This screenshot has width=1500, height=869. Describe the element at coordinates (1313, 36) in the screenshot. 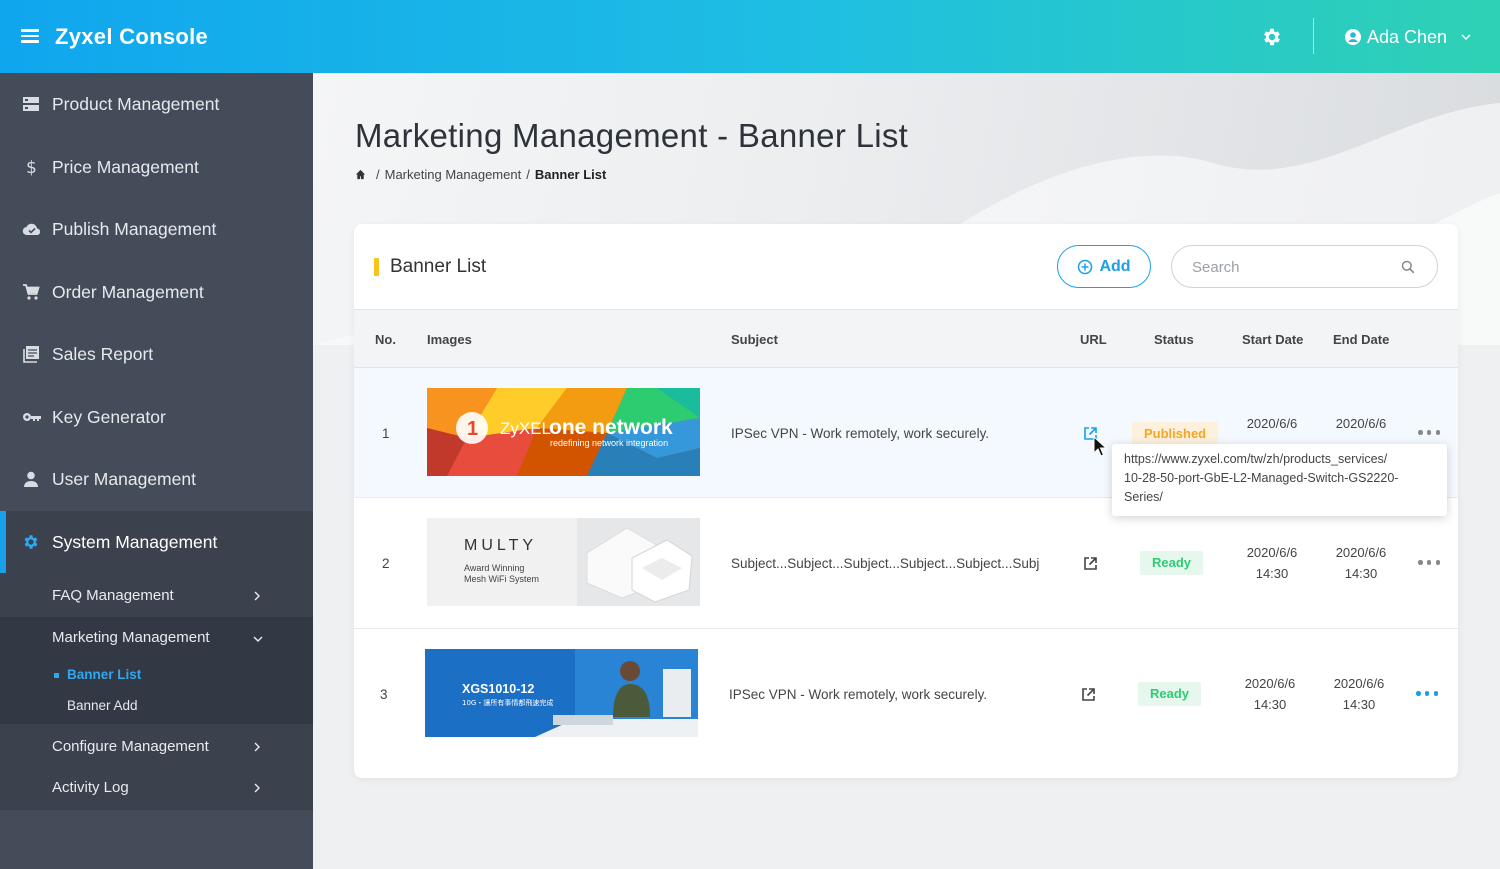

I see `header-divider` at that location.